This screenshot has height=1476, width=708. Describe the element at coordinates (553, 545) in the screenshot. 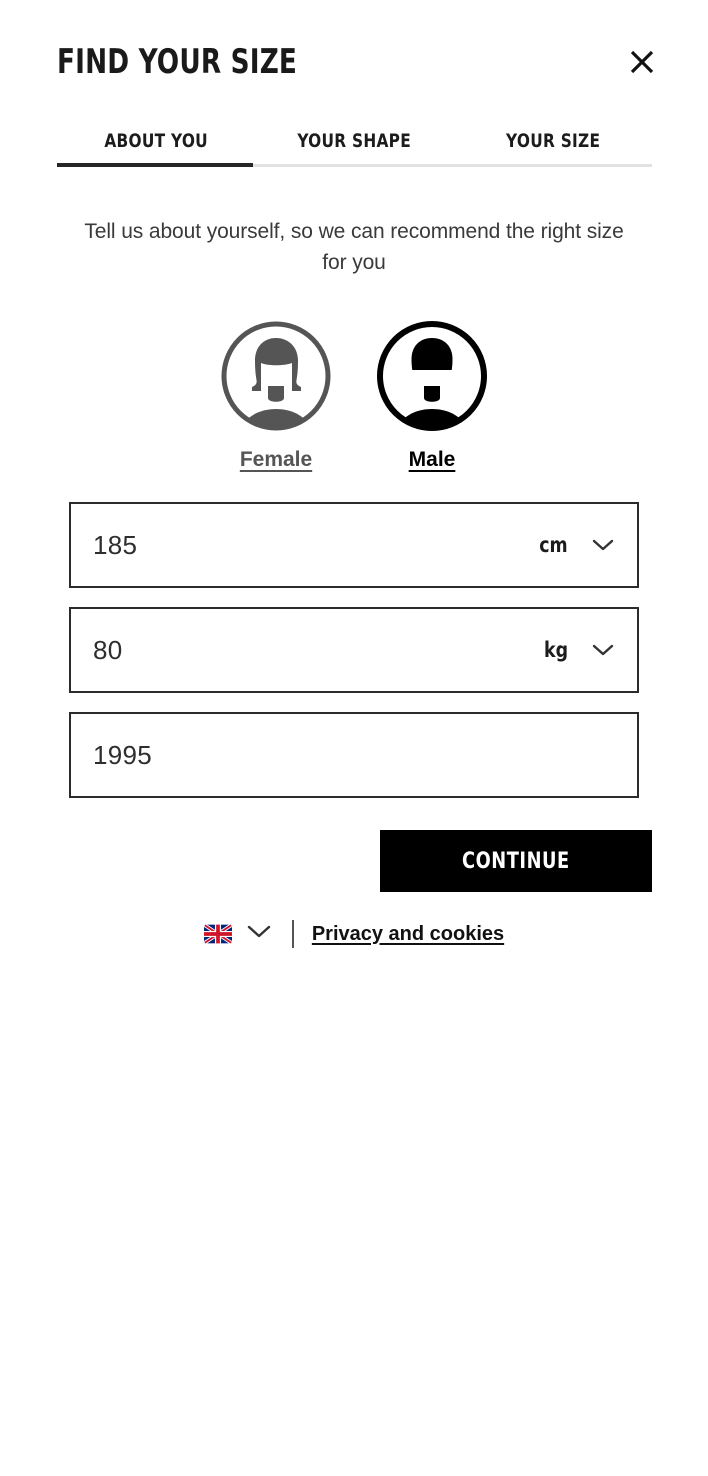

I see `height-unit-label: cm` at that location.